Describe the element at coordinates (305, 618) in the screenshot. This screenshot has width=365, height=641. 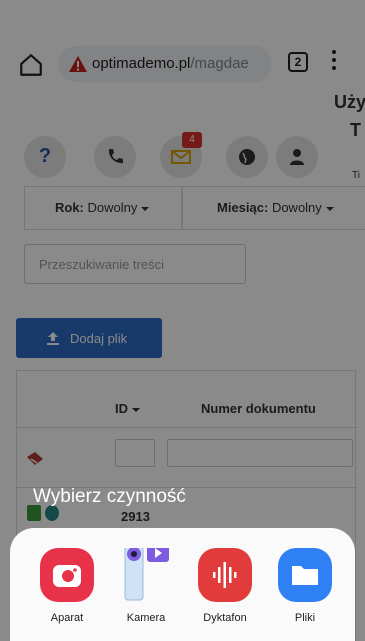
I see `app-label: Pliki` at that location.